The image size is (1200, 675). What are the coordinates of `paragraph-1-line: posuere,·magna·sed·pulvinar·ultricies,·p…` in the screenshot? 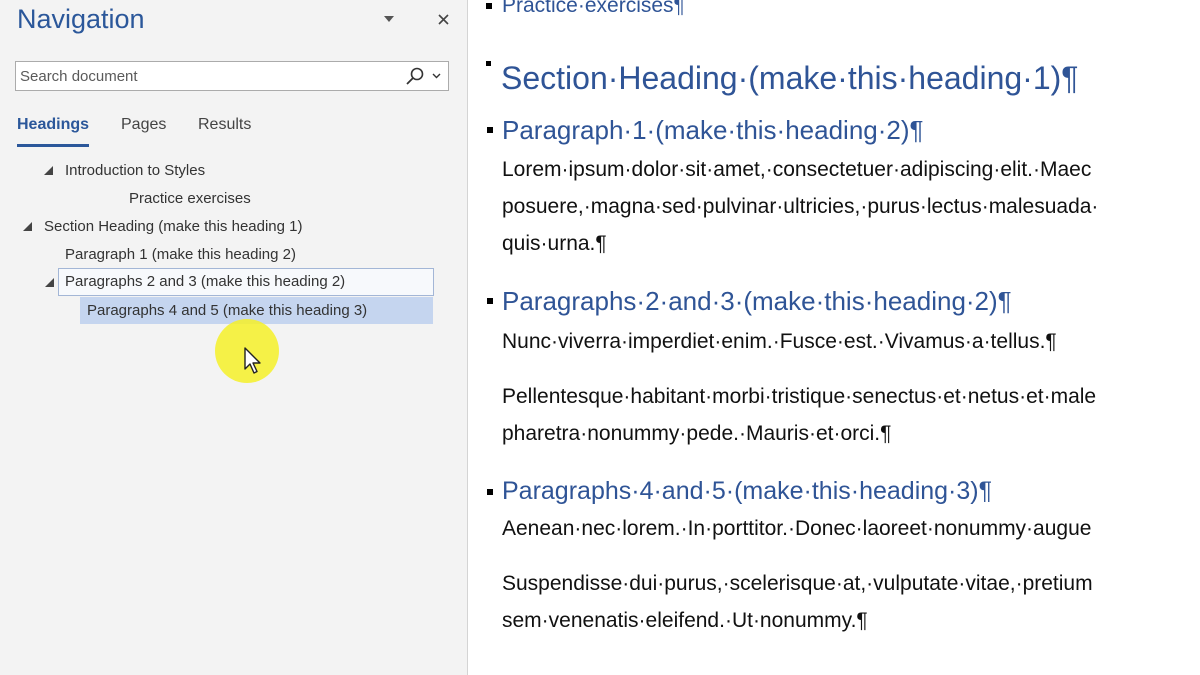 It's located at (800, 207).